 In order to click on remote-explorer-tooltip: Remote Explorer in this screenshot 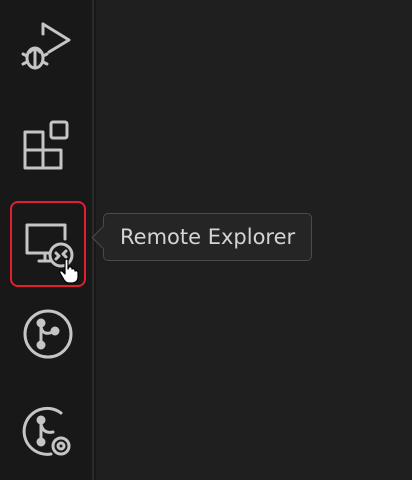, I will do `click(202, 237)`.